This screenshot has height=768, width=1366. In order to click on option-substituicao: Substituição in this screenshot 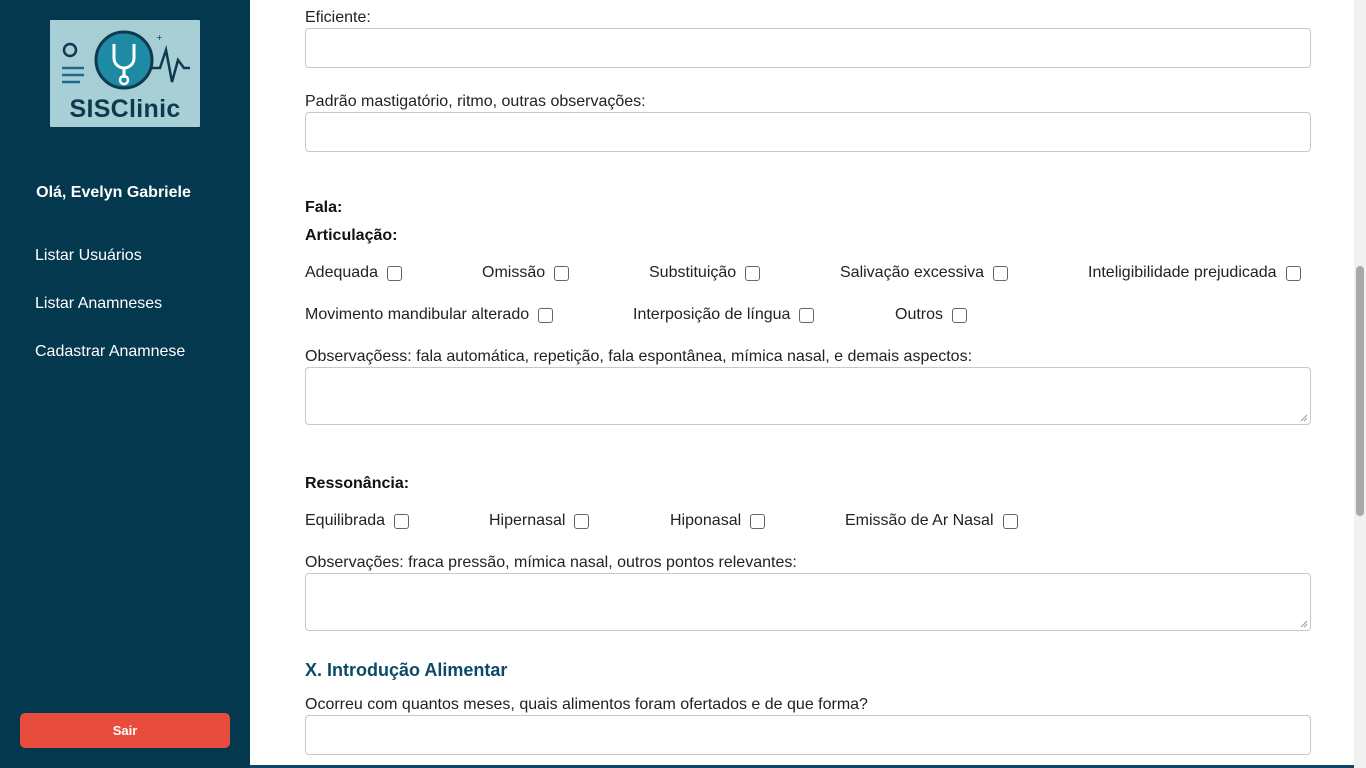, I will do `click(705, 273)`.